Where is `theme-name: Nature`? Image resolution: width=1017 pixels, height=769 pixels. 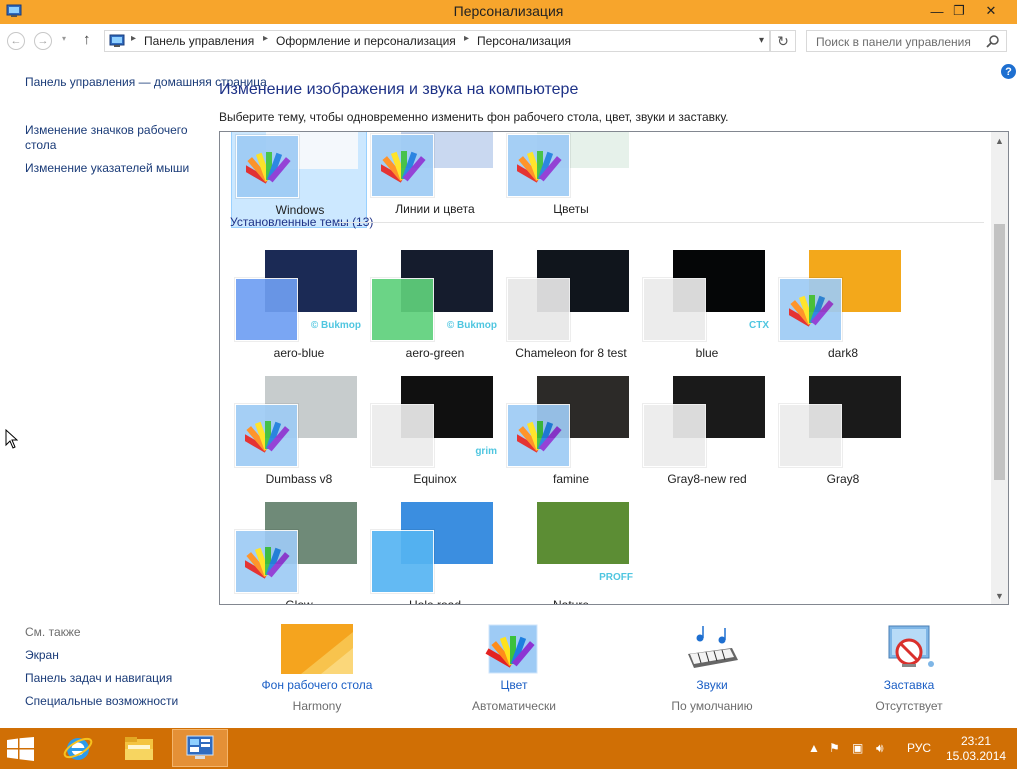 theme-name: Nature is located at coordinates (571, 601).